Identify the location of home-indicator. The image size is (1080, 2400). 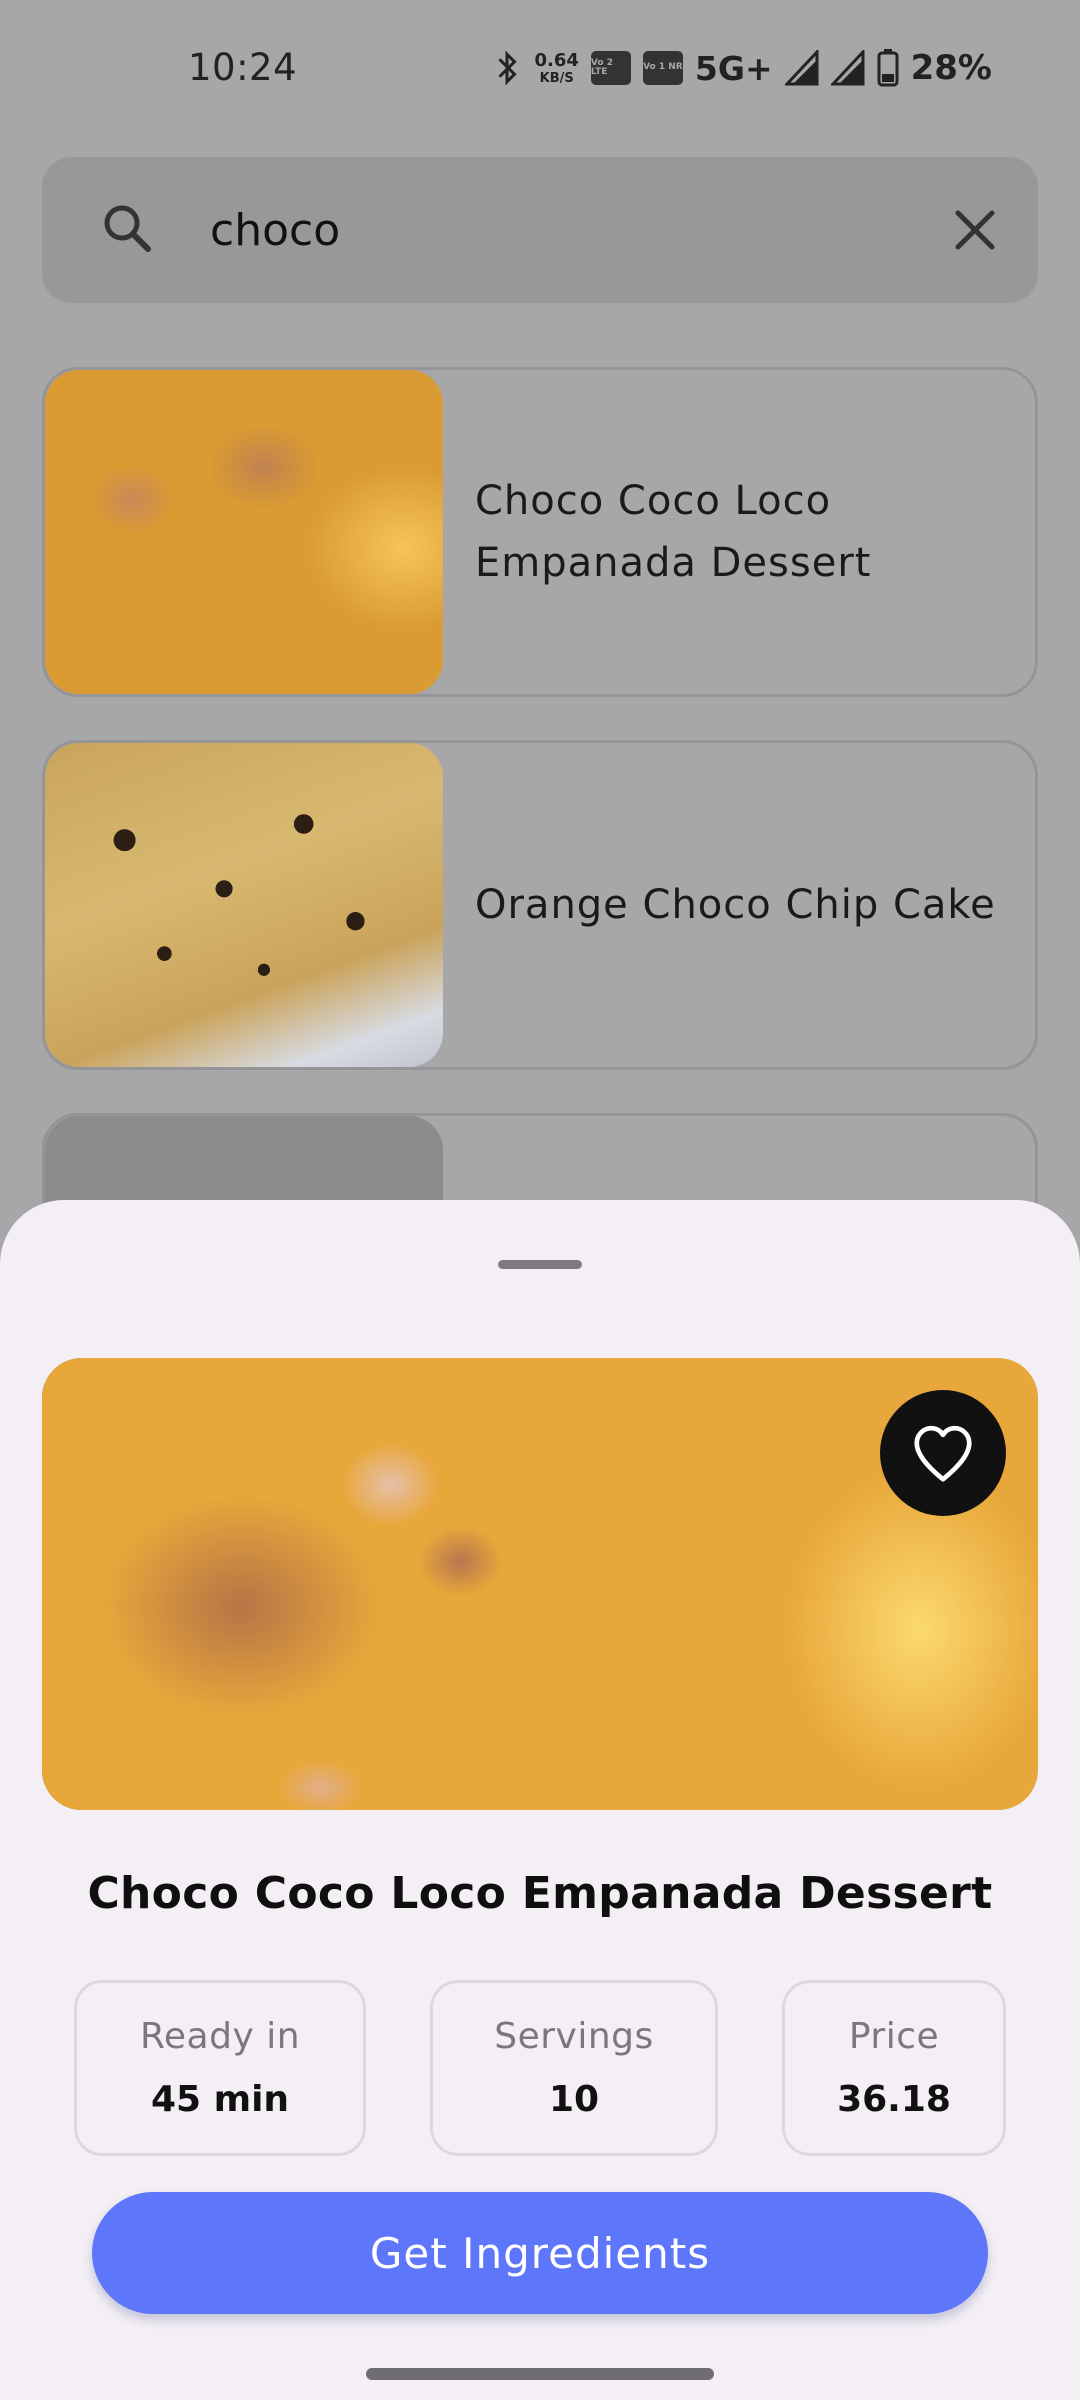
(540, 2374).